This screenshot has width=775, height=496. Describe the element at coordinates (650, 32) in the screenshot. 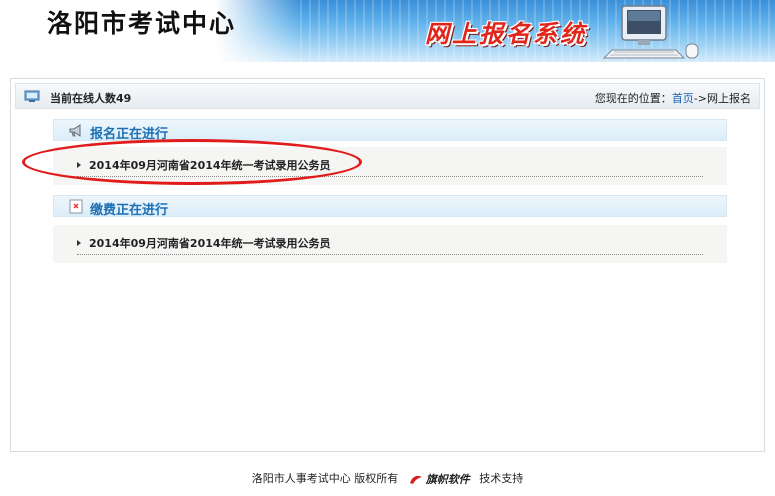

I see `computer-icon` at that location.